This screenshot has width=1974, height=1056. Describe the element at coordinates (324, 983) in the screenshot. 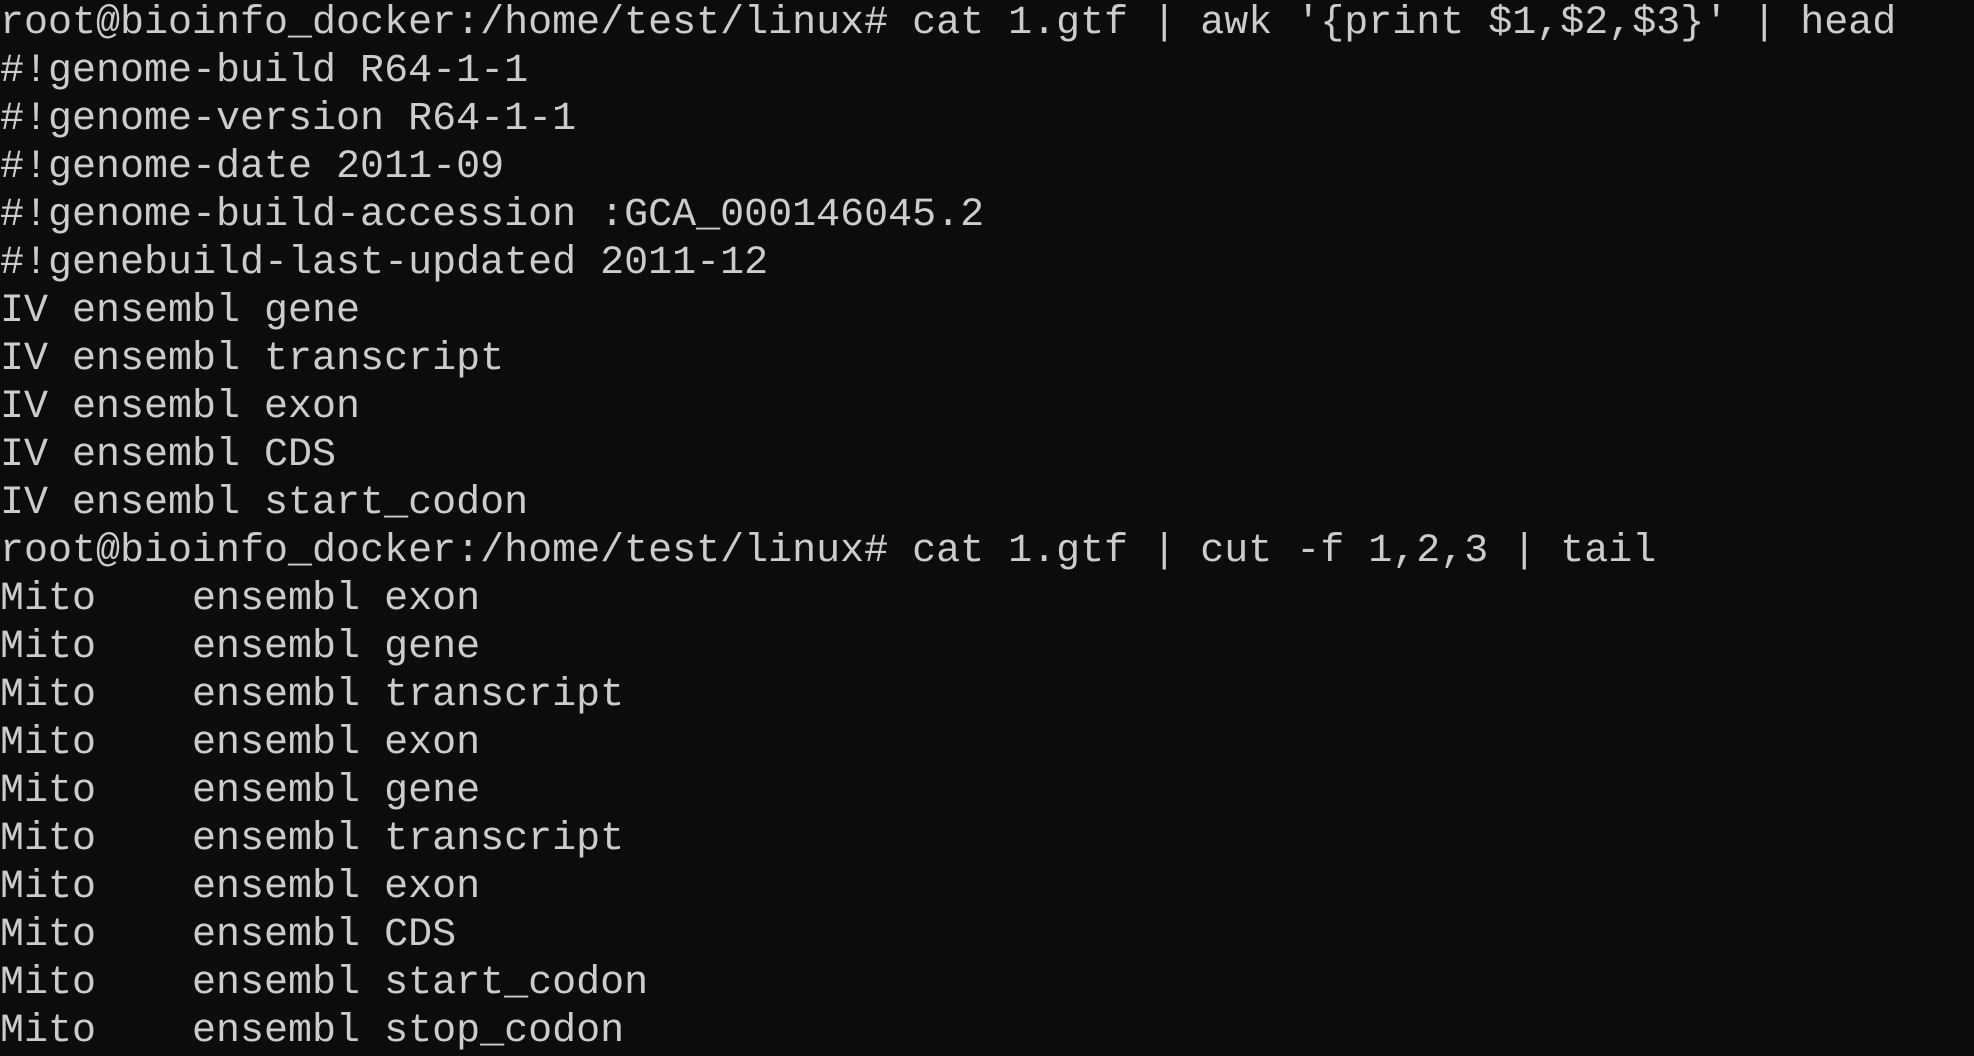

I see `output-line: Mito ensembl start_codon` at that location.